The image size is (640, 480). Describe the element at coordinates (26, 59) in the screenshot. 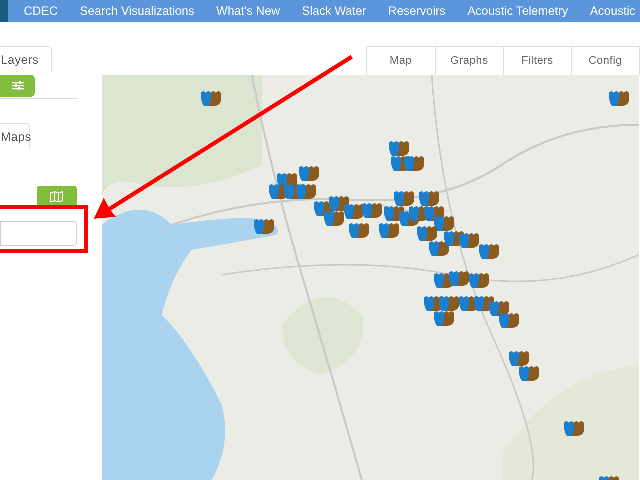

I see `sidebar-tab: Layers` at that location.